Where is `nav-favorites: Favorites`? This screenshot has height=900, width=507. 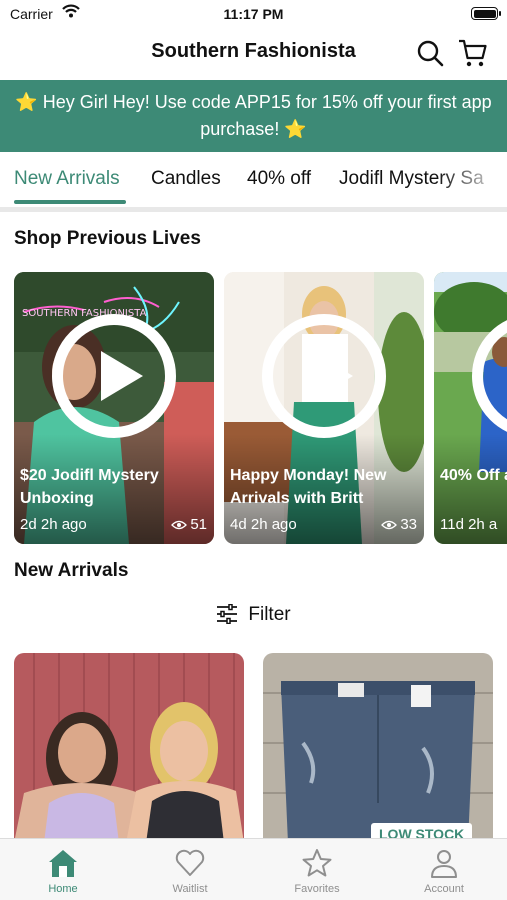
nav-favorites: Favorites is located at coordinates (317, 871).